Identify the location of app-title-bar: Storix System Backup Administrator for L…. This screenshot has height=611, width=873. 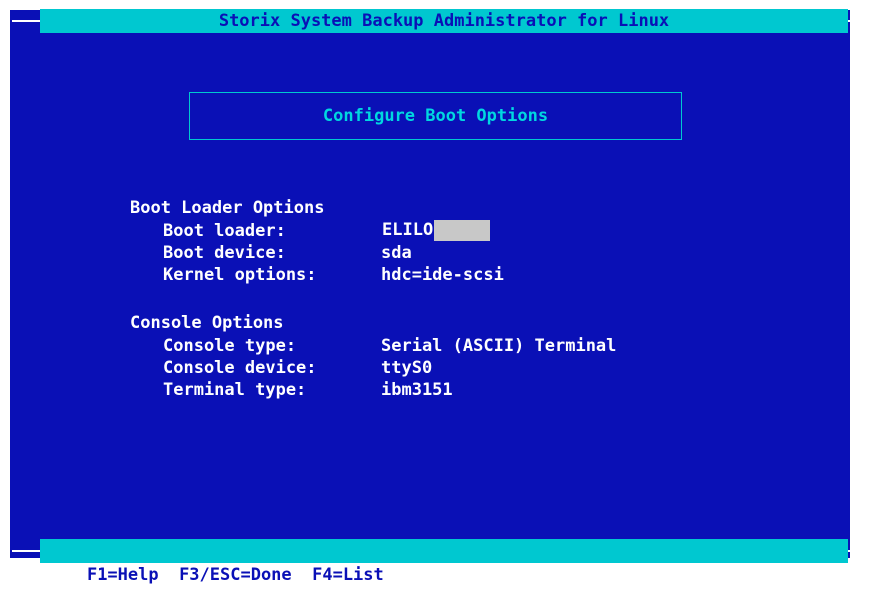
(444, 21).